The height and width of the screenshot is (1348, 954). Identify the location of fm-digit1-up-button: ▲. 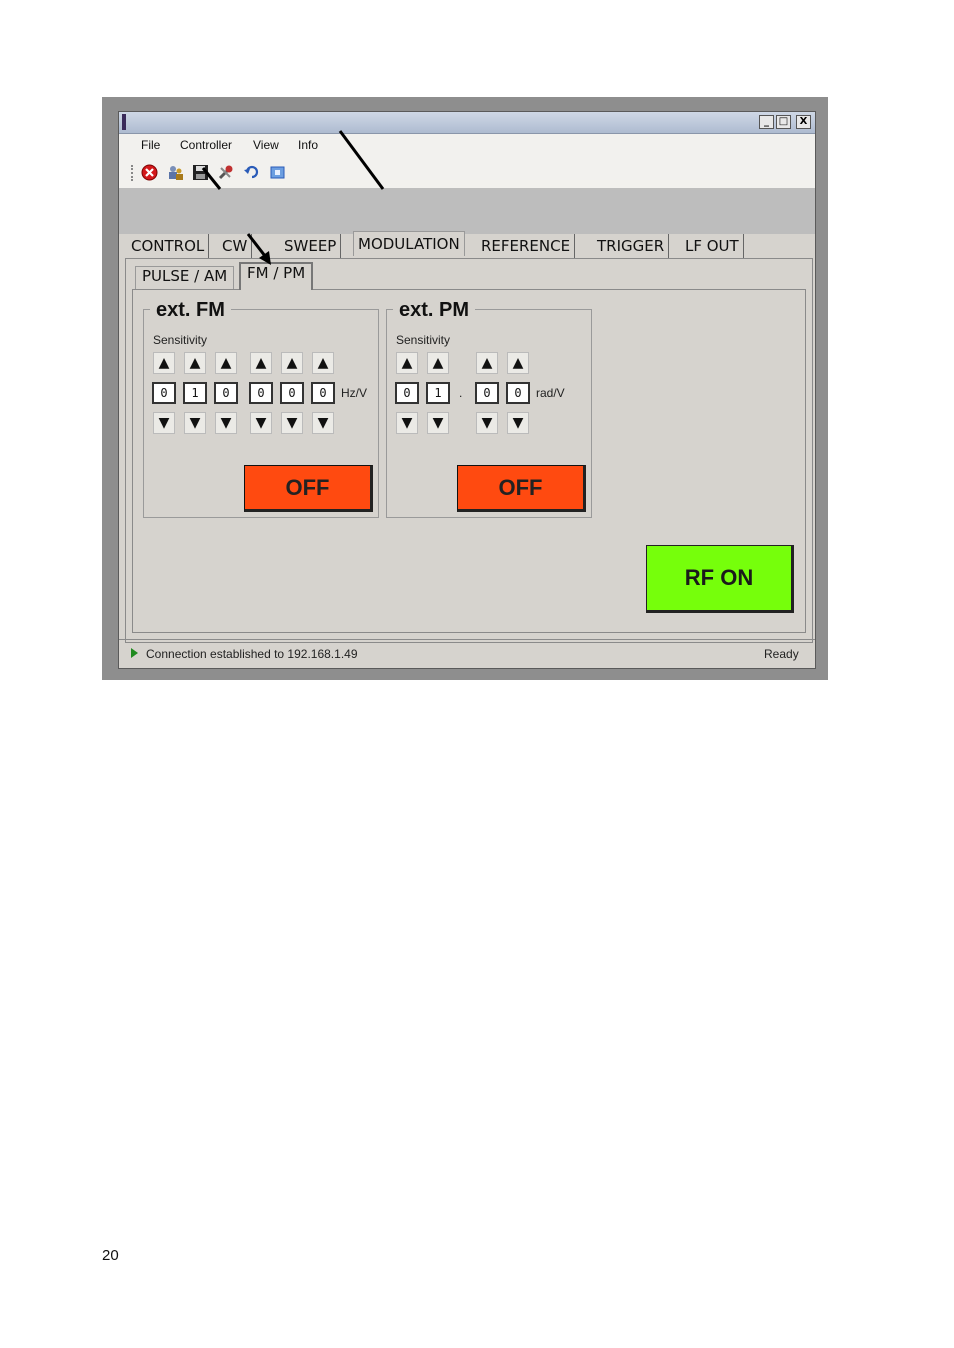
(164, 363).